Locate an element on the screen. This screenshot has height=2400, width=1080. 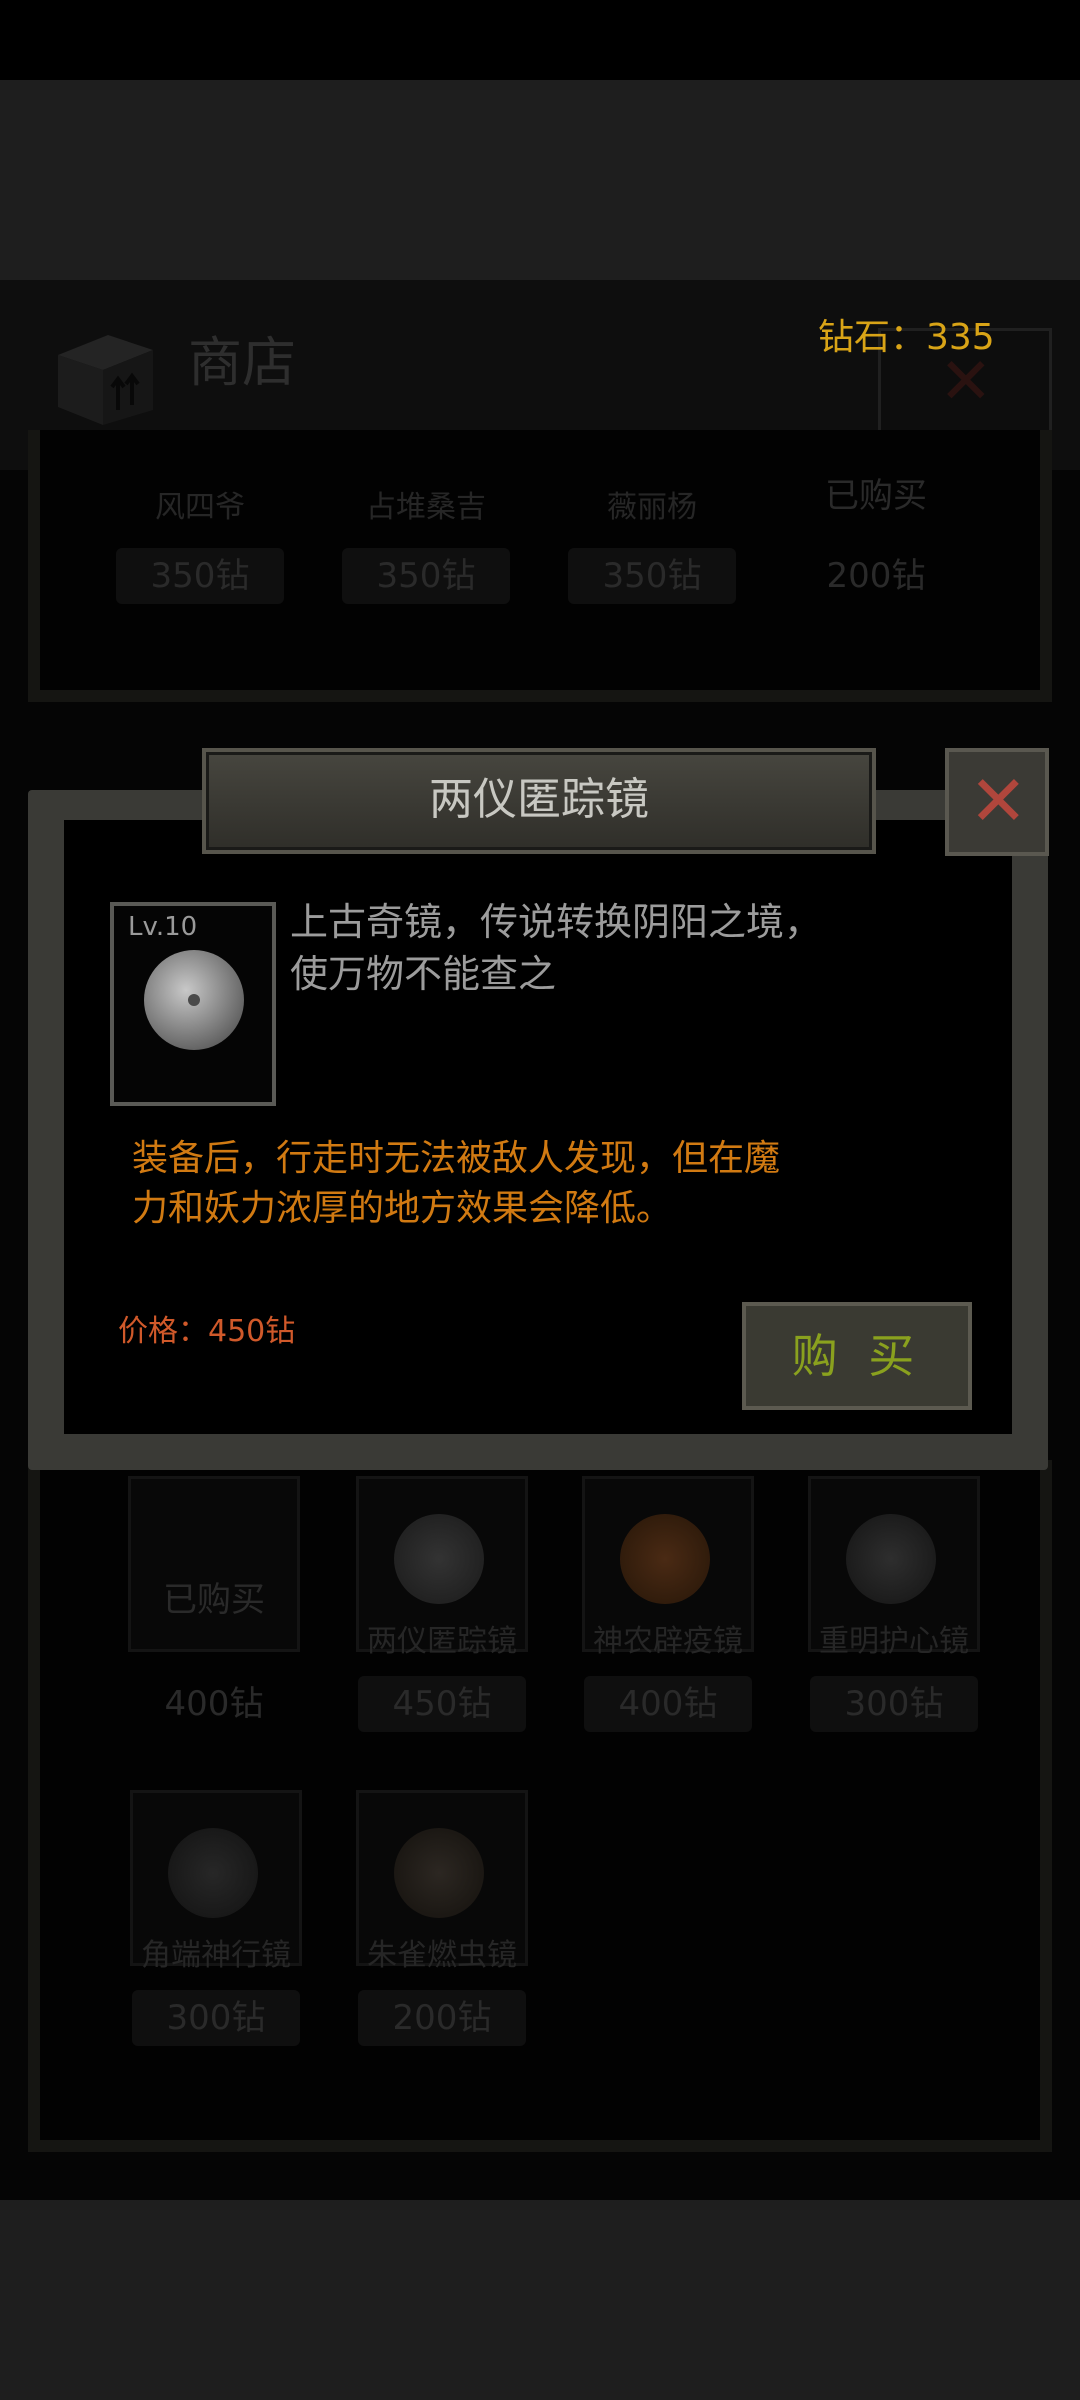
item-name: 两仪匿踪镜 is located at coordinates (442, 1641).